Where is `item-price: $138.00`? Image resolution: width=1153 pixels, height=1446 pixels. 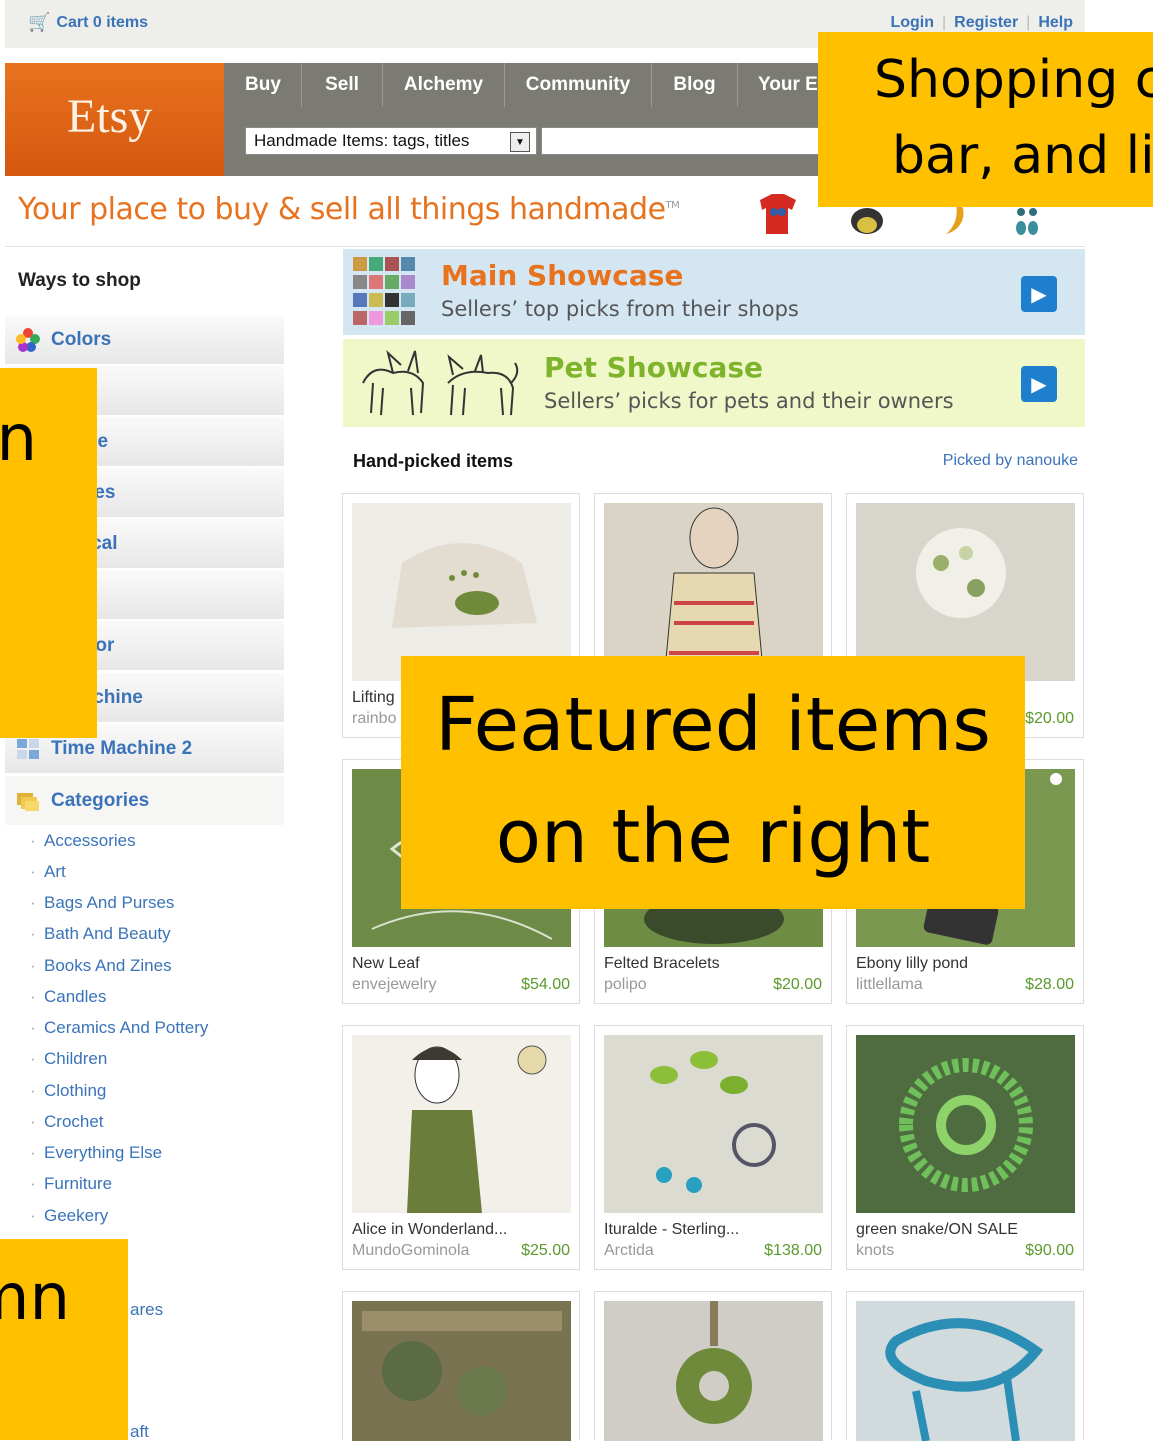 item-price: $138.00 is located at coordinates (793, 1250).